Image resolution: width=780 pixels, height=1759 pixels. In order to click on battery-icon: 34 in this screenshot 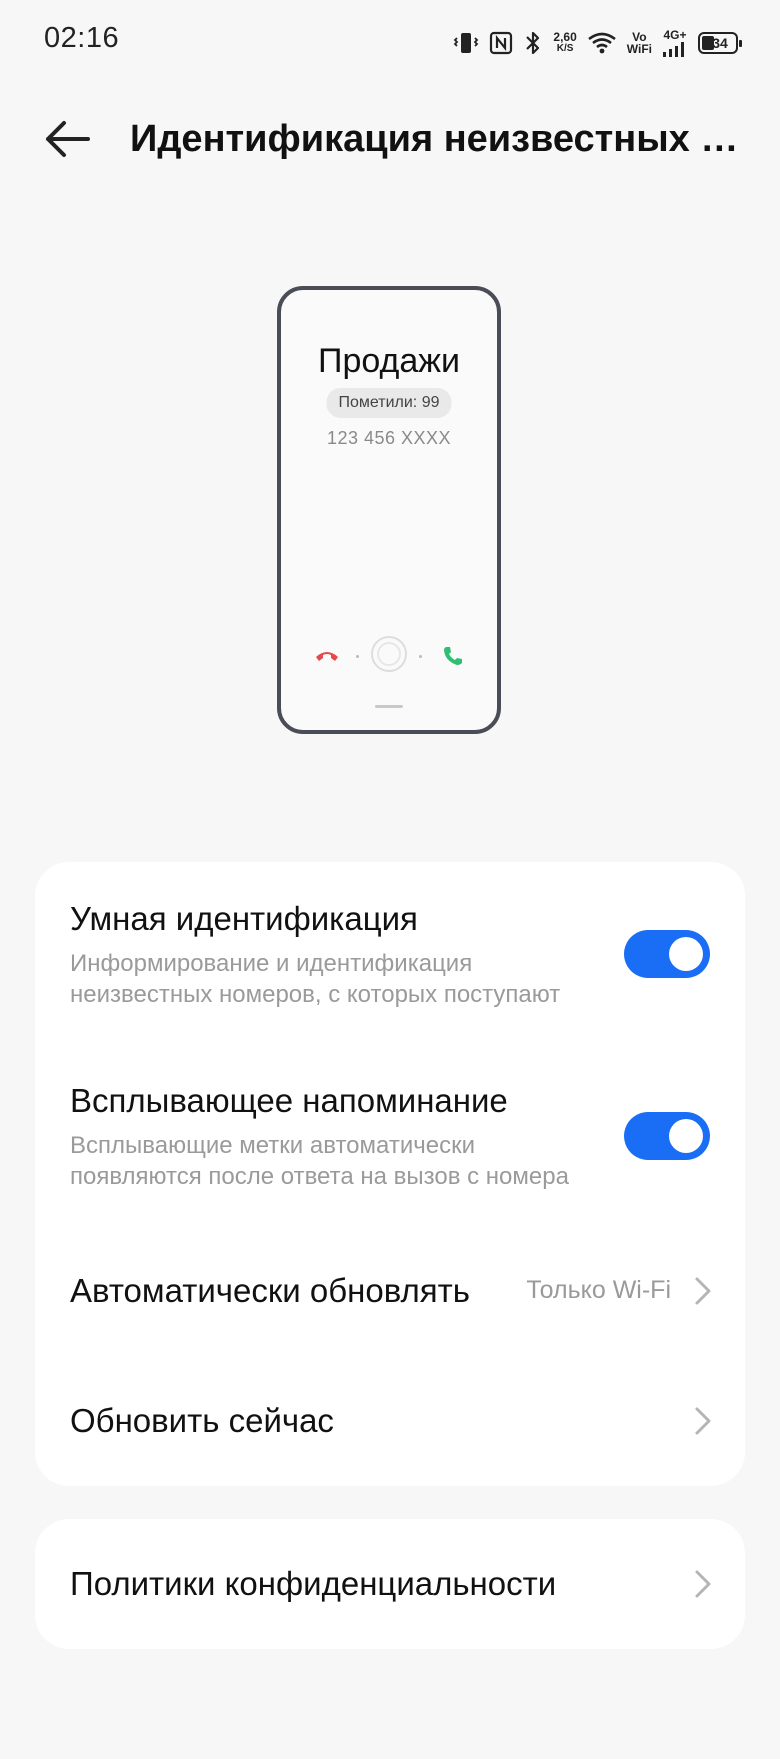, I will do `click(720, 43)`.